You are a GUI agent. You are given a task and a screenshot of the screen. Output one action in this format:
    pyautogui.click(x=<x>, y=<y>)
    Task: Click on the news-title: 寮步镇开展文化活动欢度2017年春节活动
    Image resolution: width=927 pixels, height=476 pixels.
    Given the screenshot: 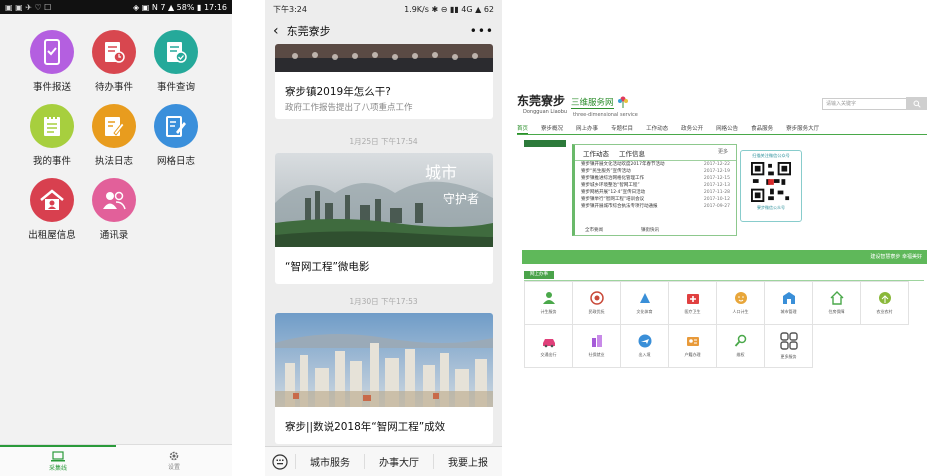 What is the action you would take?
    pyautogui.click(x=623, y=164)
    